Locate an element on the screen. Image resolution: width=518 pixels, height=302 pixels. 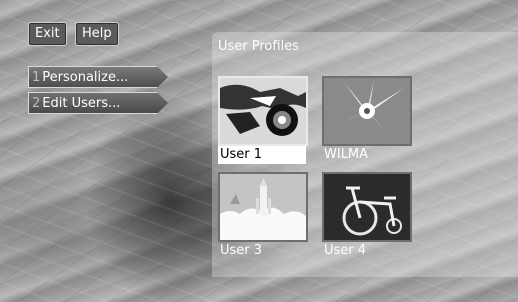
user-name: User 1 is located at coordinates (262, 155).